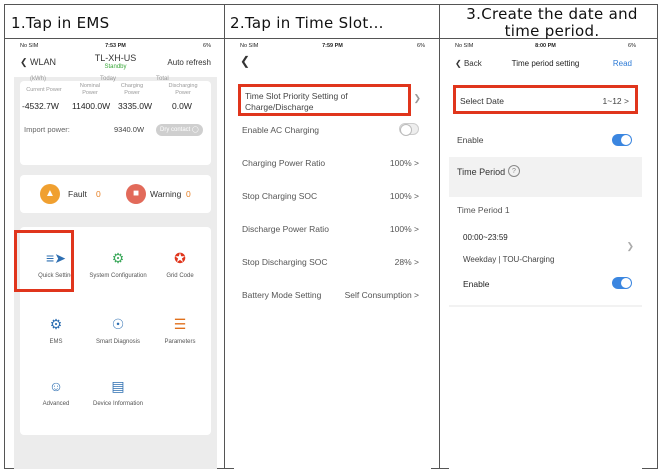  What do you see at coordinates (409, 129) in the screenshot?
I see `enable-ac-charging-toggle` at bounding box center [409, 129].